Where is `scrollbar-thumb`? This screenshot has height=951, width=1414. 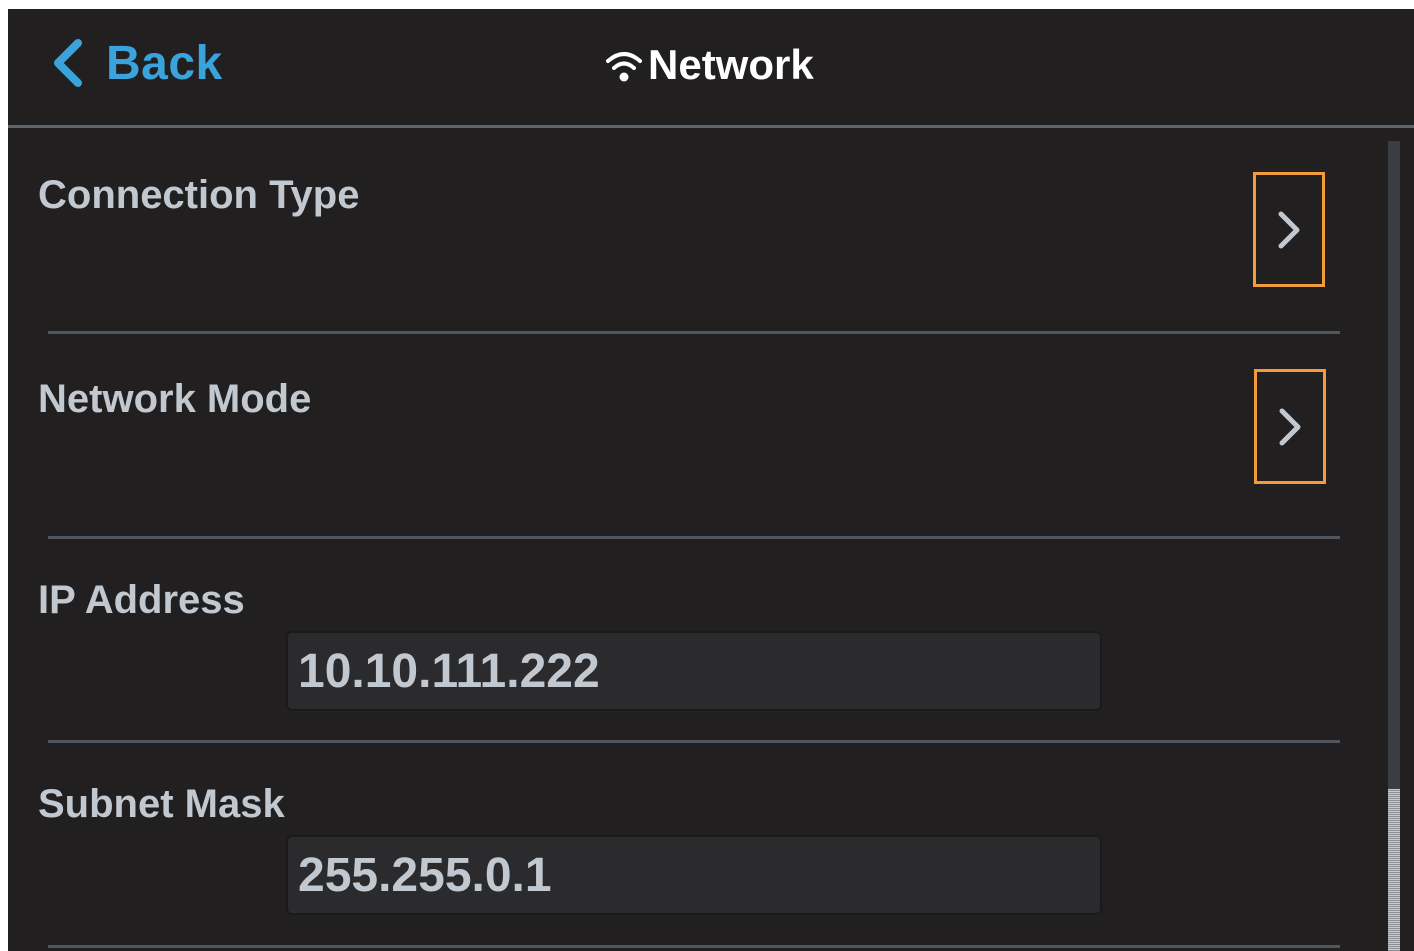 scrollbar-thumb is located at coordinates (1394, 870).